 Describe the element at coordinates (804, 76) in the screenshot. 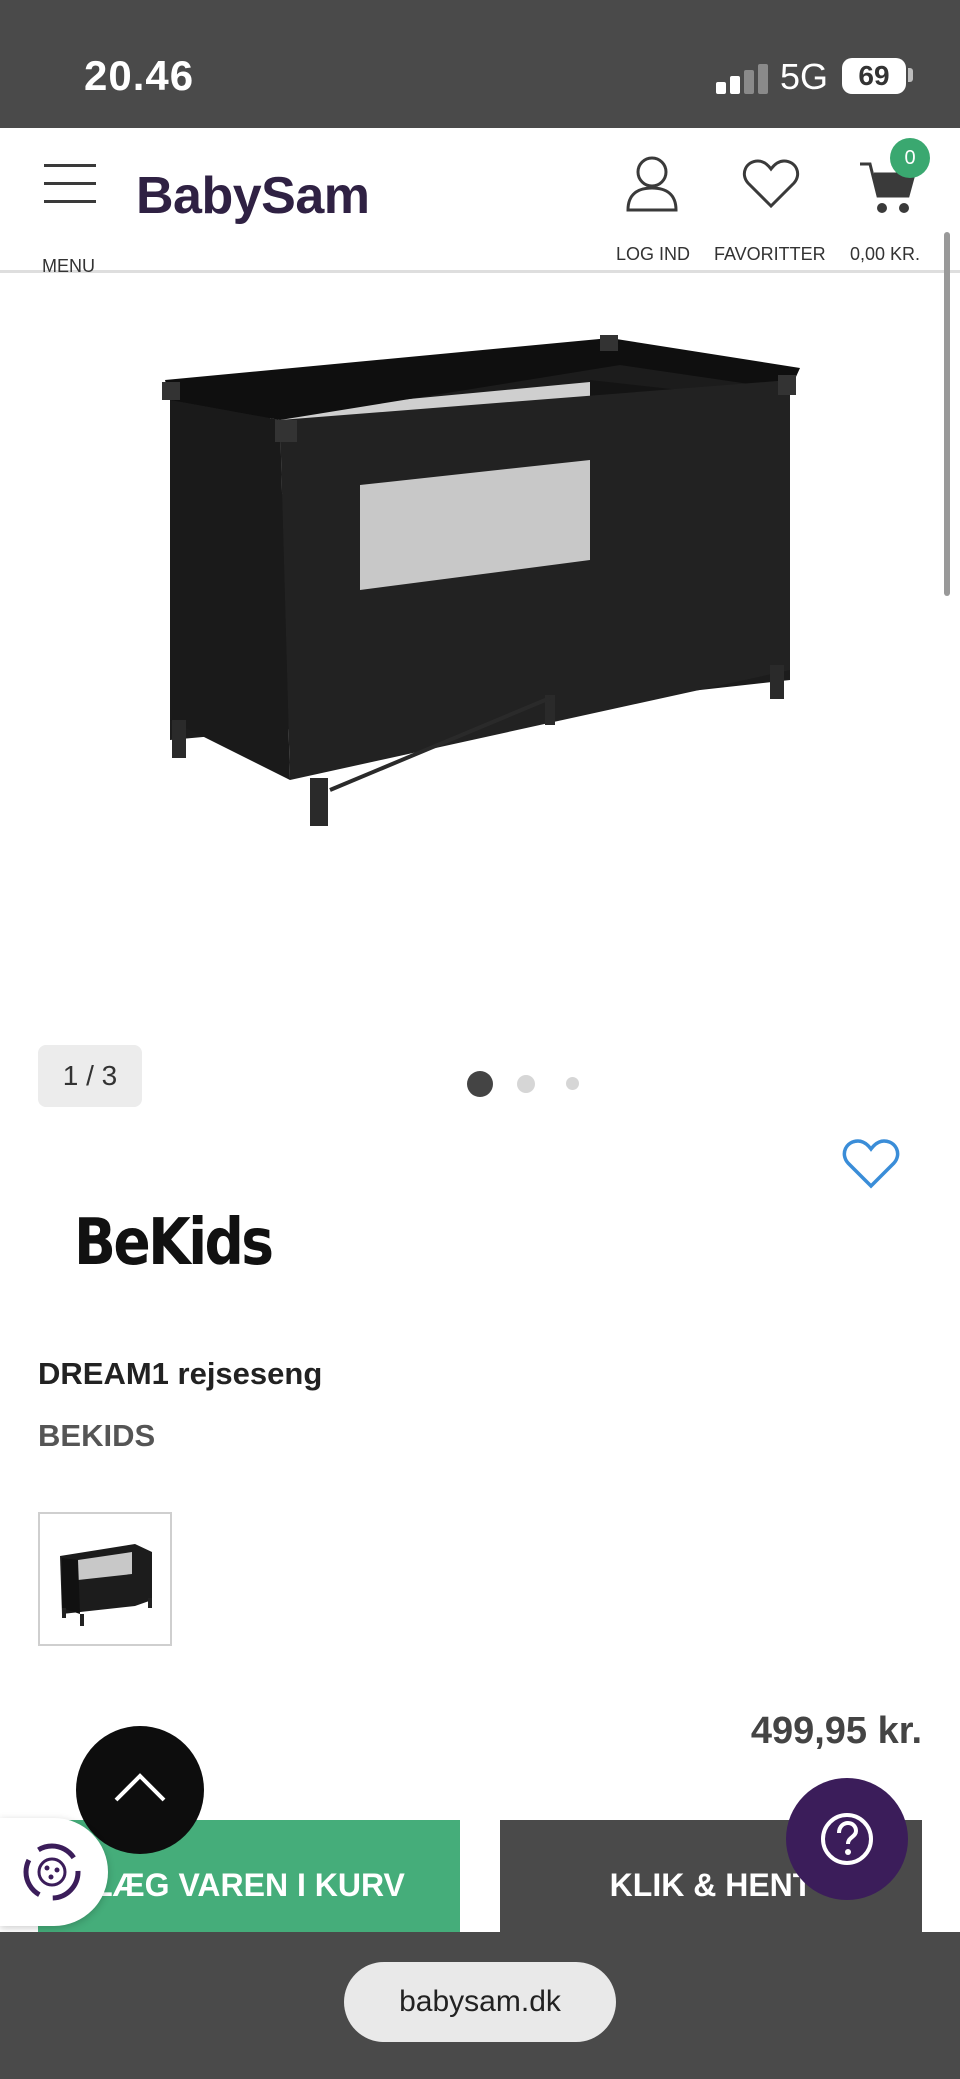

I see `network-label: 5G` at that location.